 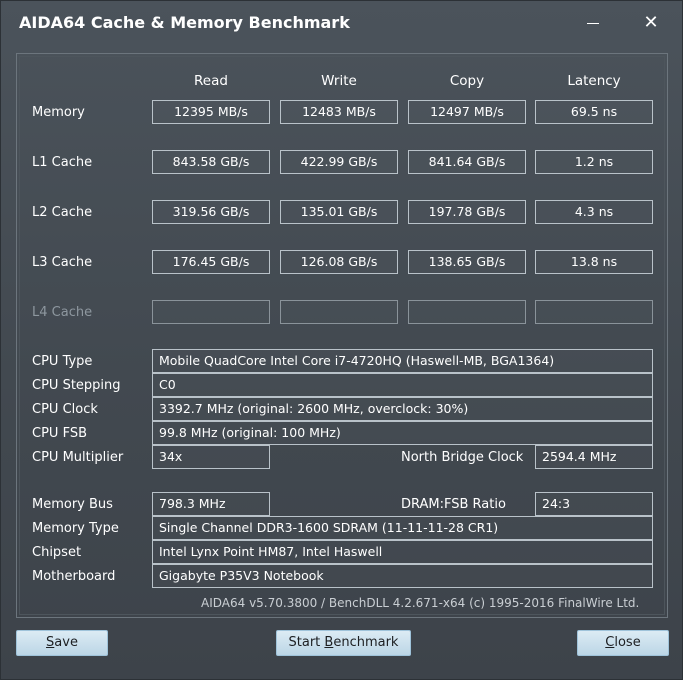 What do you see at coordinates (594, 262) in the screenshot?
I see `l3-latency-value: 13.8 ns` at bounding box center [594, 262].